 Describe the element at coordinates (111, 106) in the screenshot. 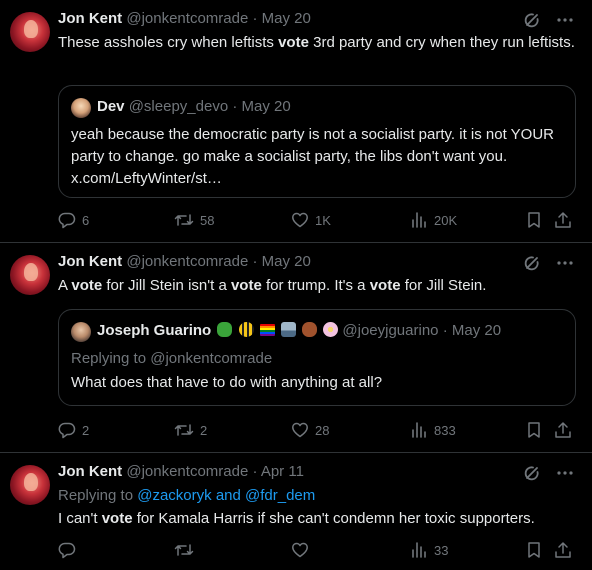

I see `author-name: Dev` at that location.